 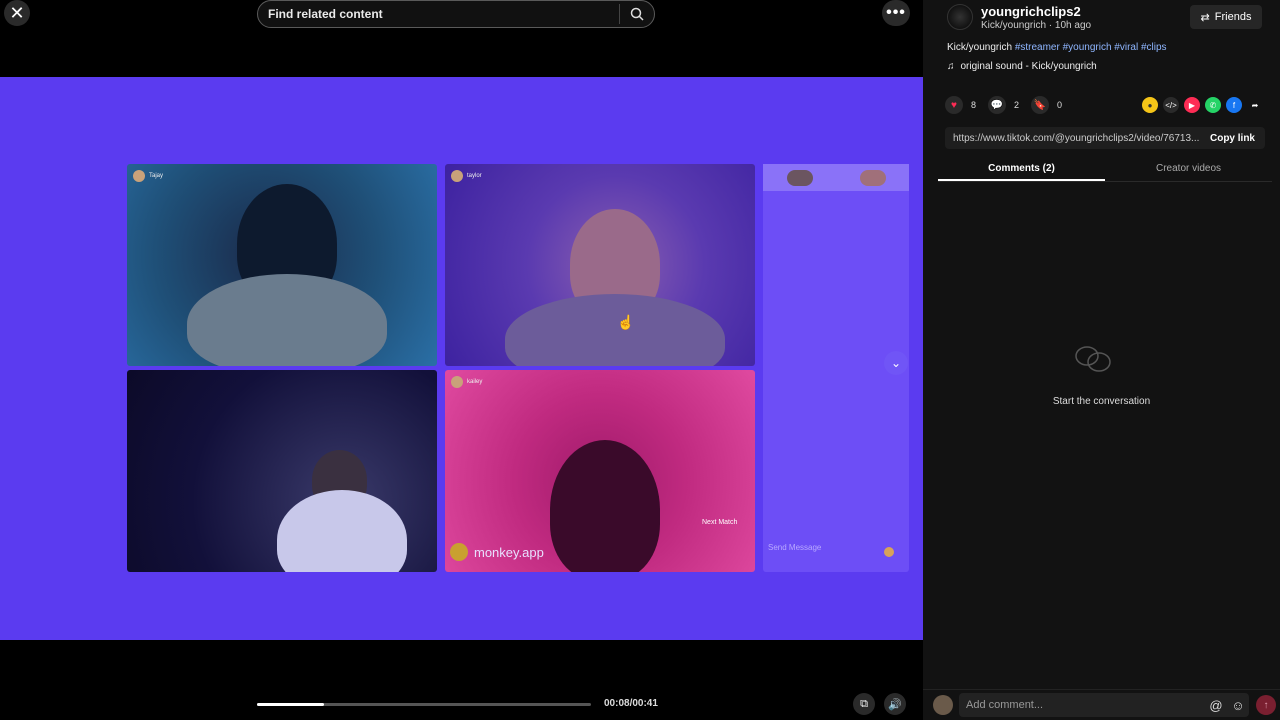 I want to click on friends-label: Friends, so click(x=1233, y=17).